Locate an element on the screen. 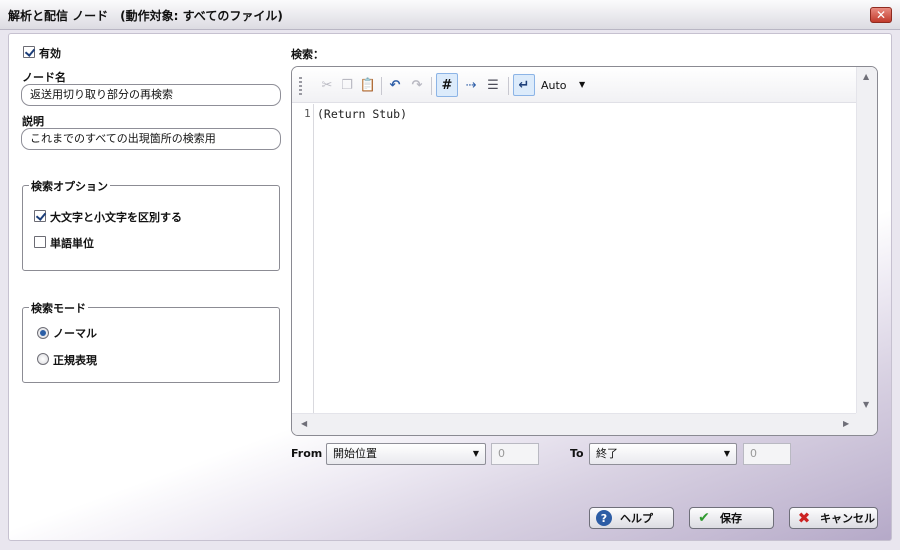 Image resolution: width=900 pixels, height=550 pixels. vertical-scrollbar: ▲ ▼ is located at coordinates (866, 240).